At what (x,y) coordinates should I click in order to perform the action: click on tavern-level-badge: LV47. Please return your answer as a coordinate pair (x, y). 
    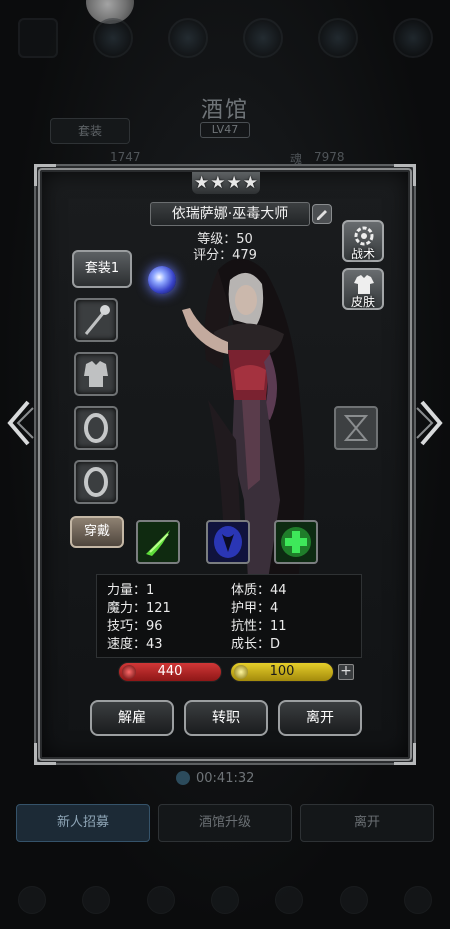
    Looking at the image, I should click on (225, 130).